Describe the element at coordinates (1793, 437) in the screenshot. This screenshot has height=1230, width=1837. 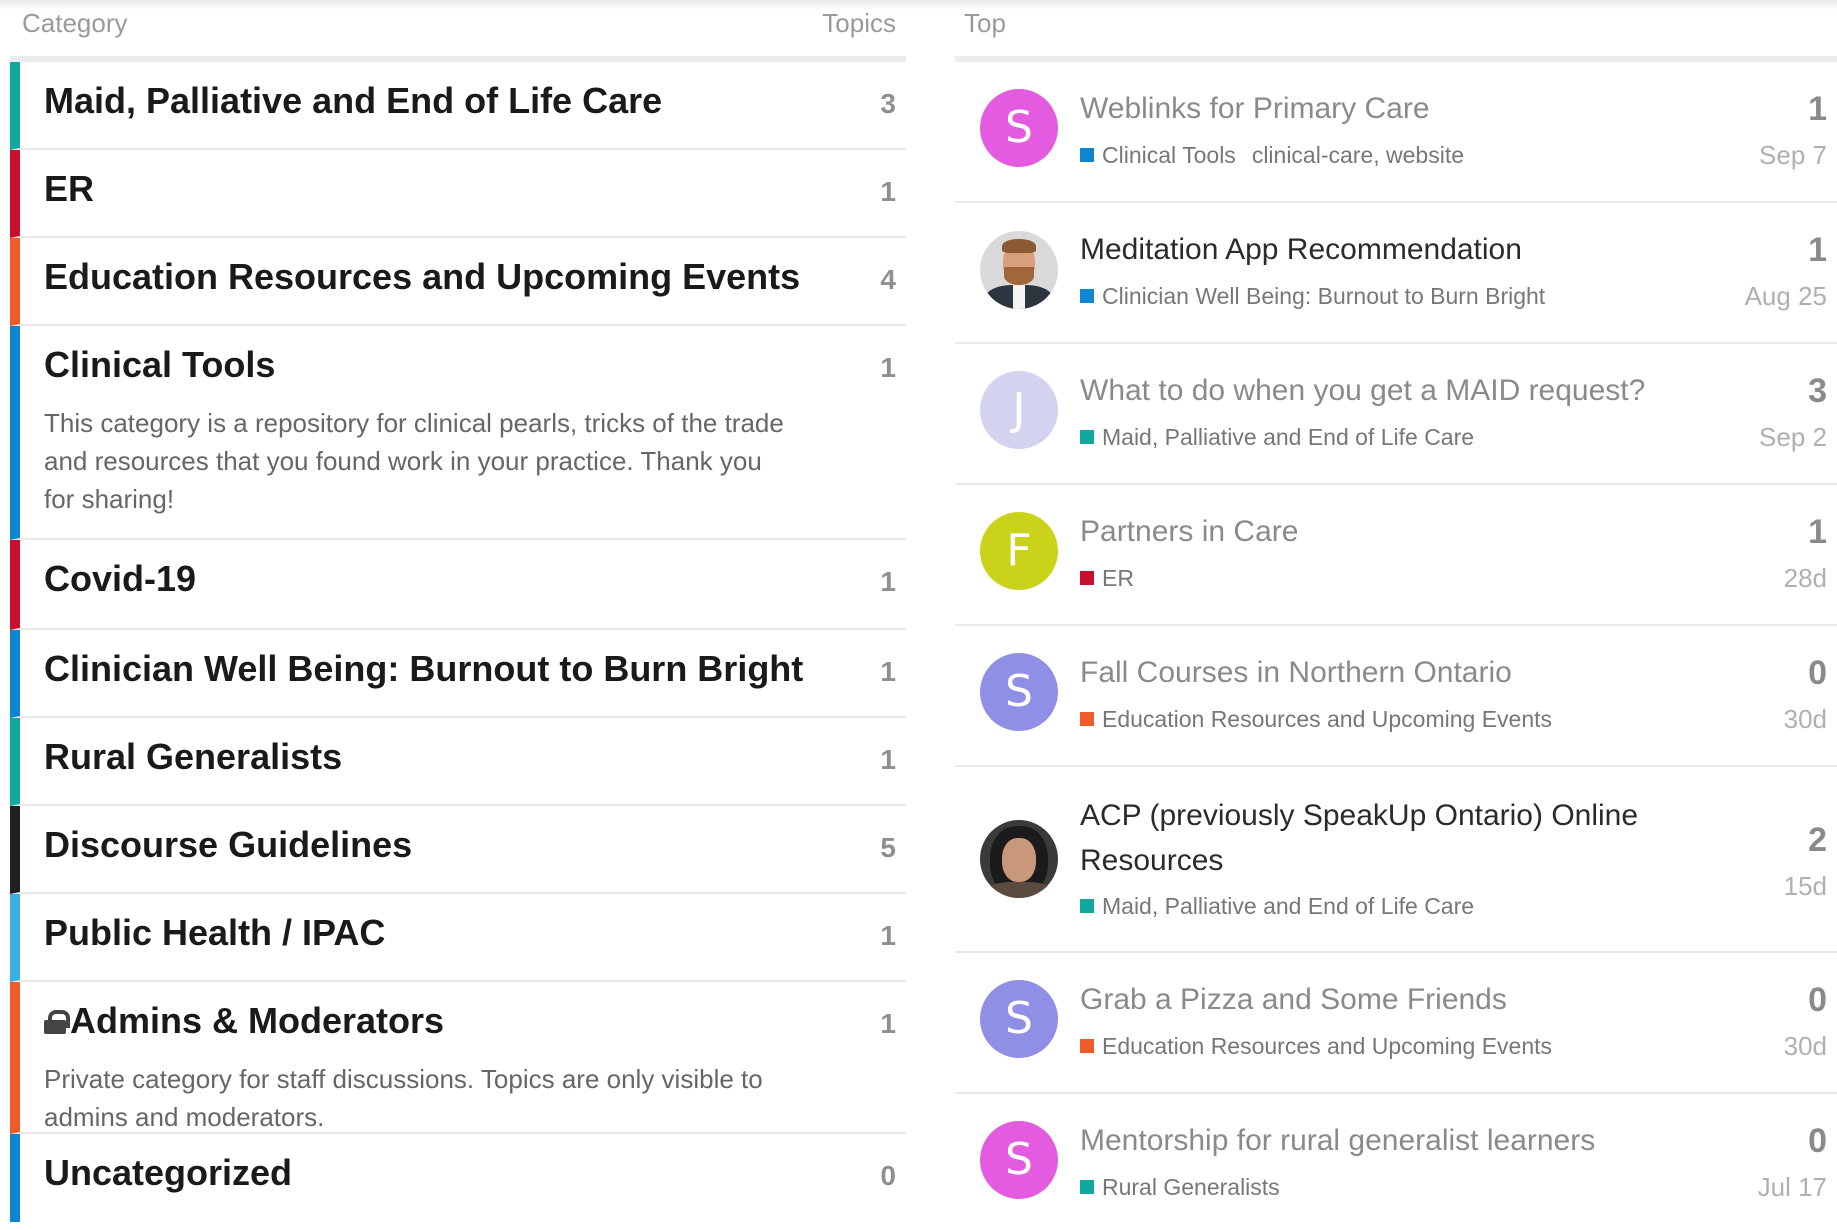
I see `topic-activity-date: Sep 2` at that location.